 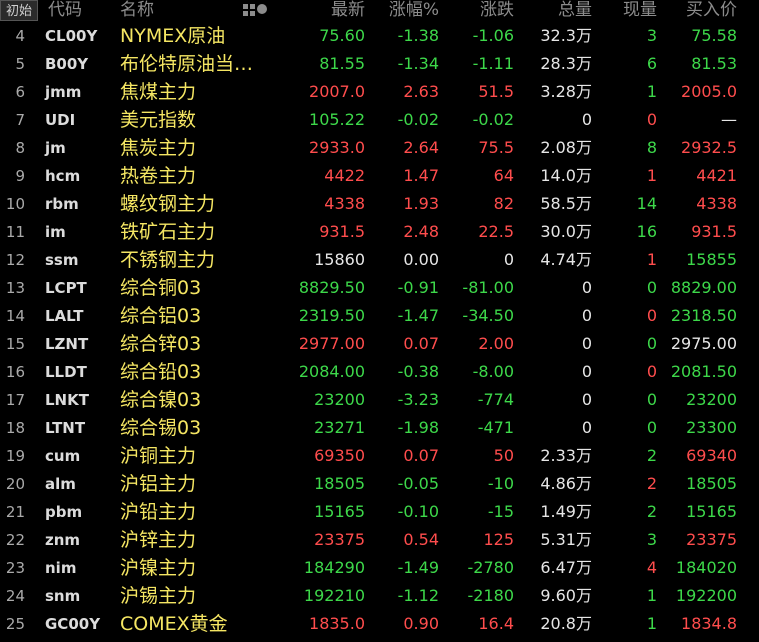 I want to click on row-current-volume: 16, so click(x=646, y=231).